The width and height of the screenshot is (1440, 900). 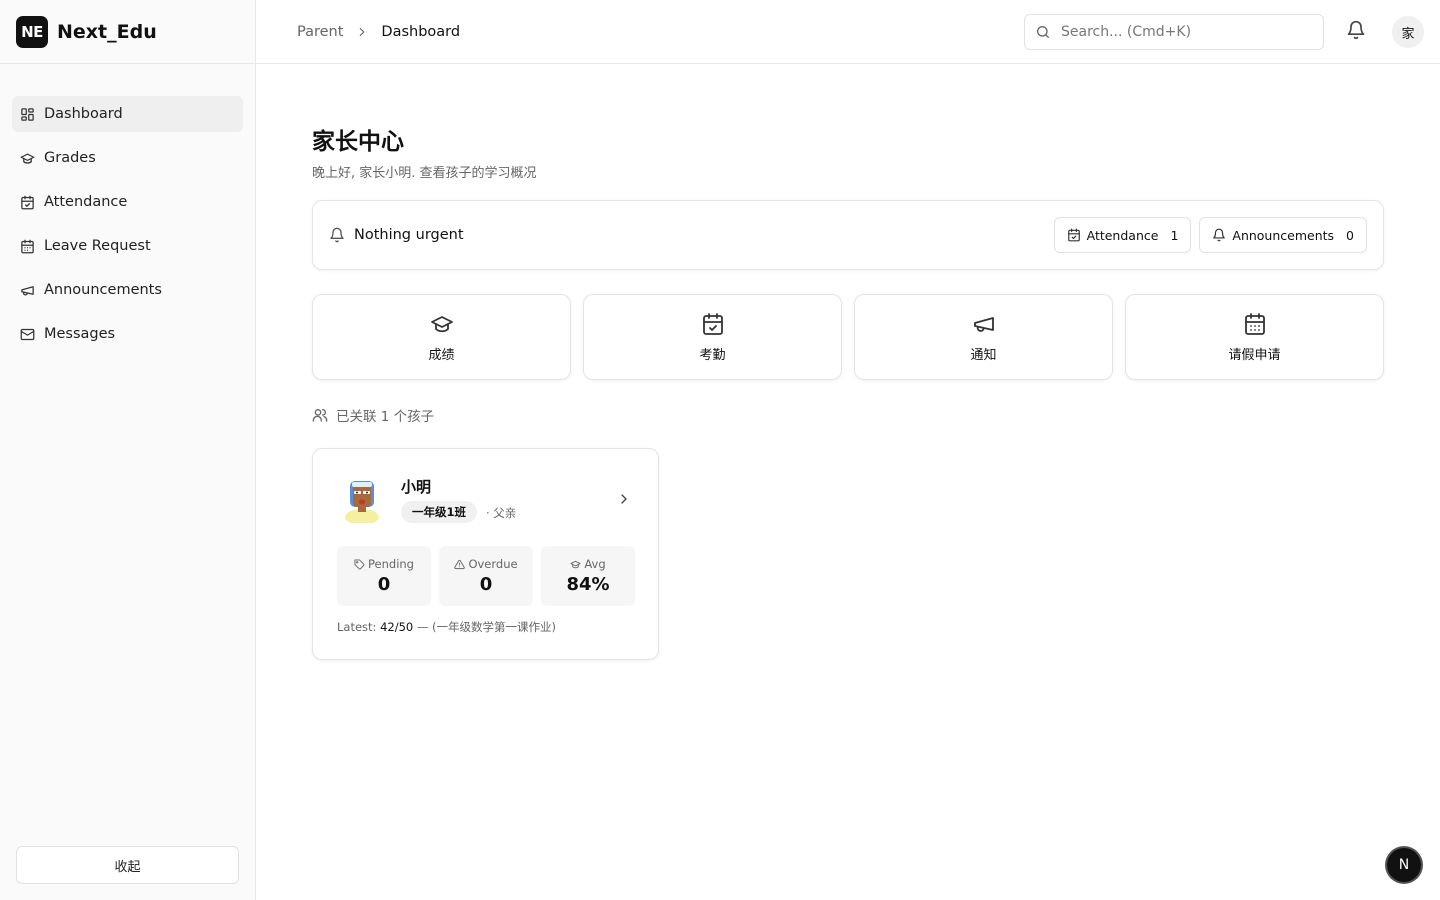 I want to click on quick-link-label: 请假申请, so click(x=1254, y=355).